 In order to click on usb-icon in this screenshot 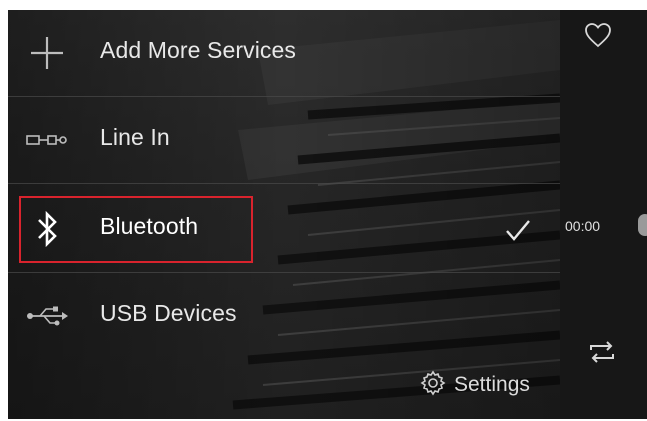, I will do `click(47, 316)`.